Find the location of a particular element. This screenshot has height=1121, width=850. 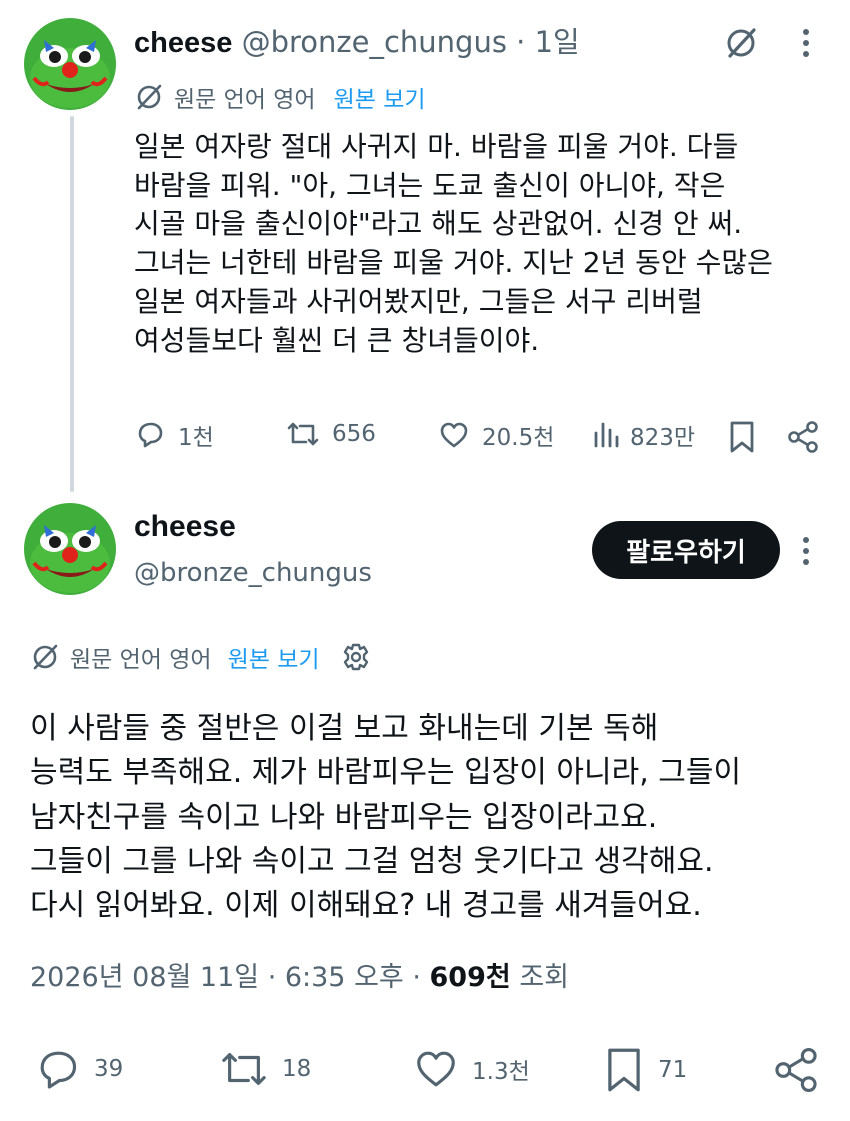

tweet-line: 능력도 부족해요. 제가 바람피우는 입장이 아니라, 그들이 is located at coordinates (386, 773).